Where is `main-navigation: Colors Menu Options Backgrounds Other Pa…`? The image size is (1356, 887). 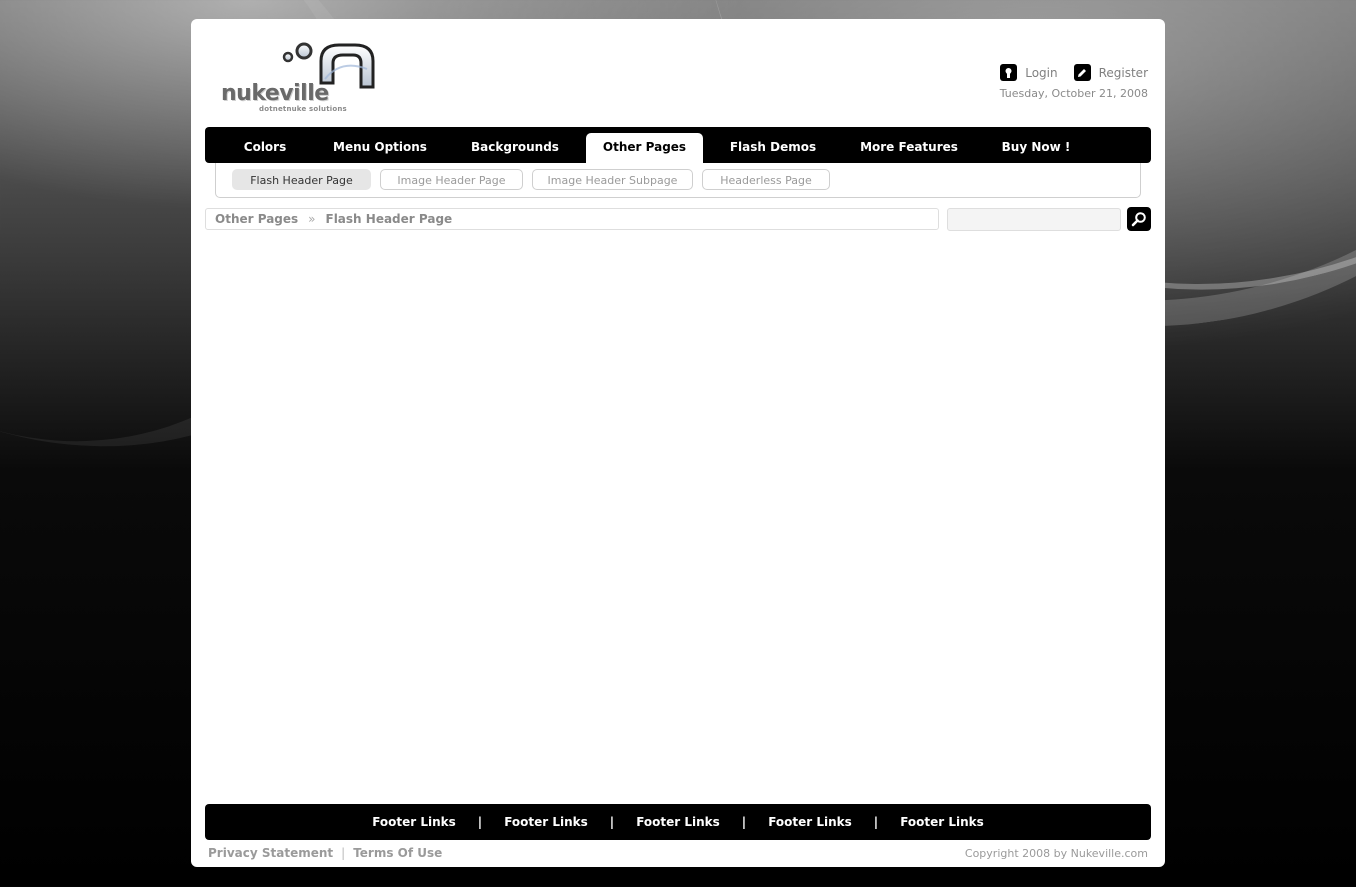
main-navigation: Colors Menu Options Backgrounds Other Pa… is located at coordinates (678, 145).